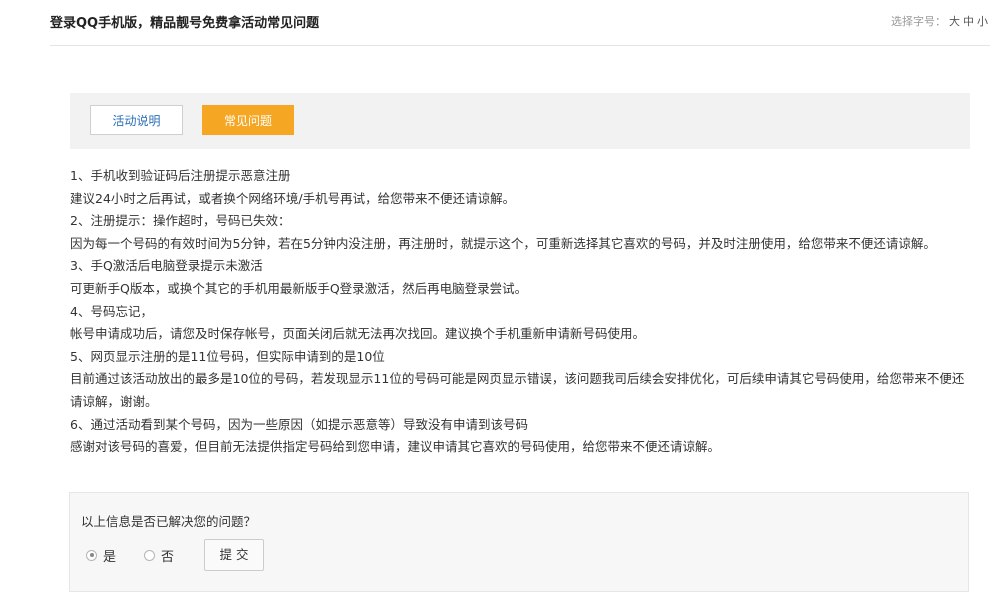 The image size is (998, 592). I want to click on header-bar: 登录QQ手机版，精品靓号免费拿活动常见问题 选择字号：大中小, so click(499, 22).